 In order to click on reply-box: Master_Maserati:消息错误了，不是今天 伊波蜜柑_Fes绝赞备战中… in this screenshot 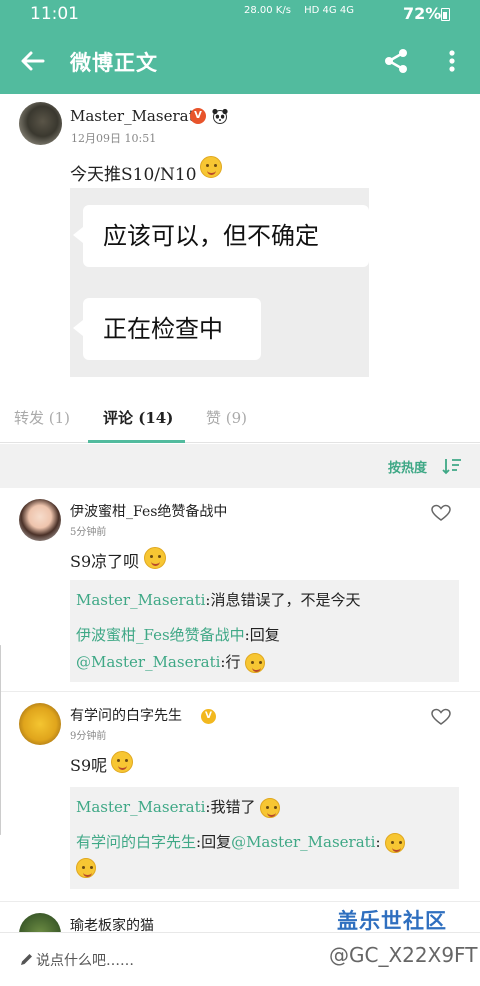, I will do `click(264, 631)`.